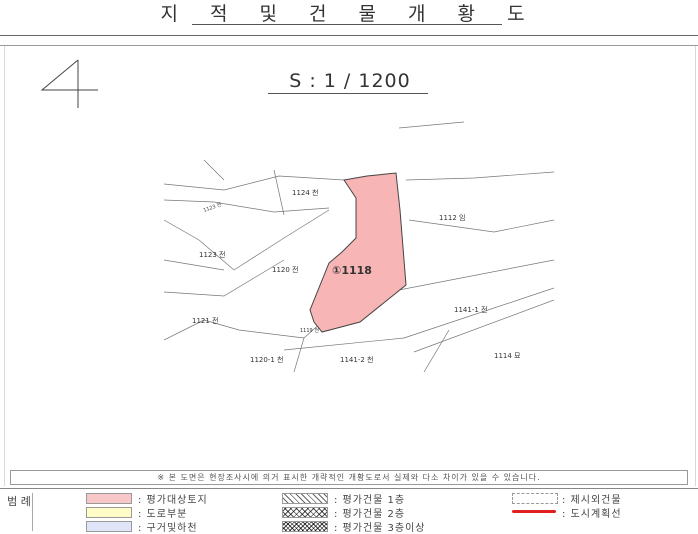 The image size is (698, 534). I want to click on legend-swatch-building-3f, so click(305, 526).